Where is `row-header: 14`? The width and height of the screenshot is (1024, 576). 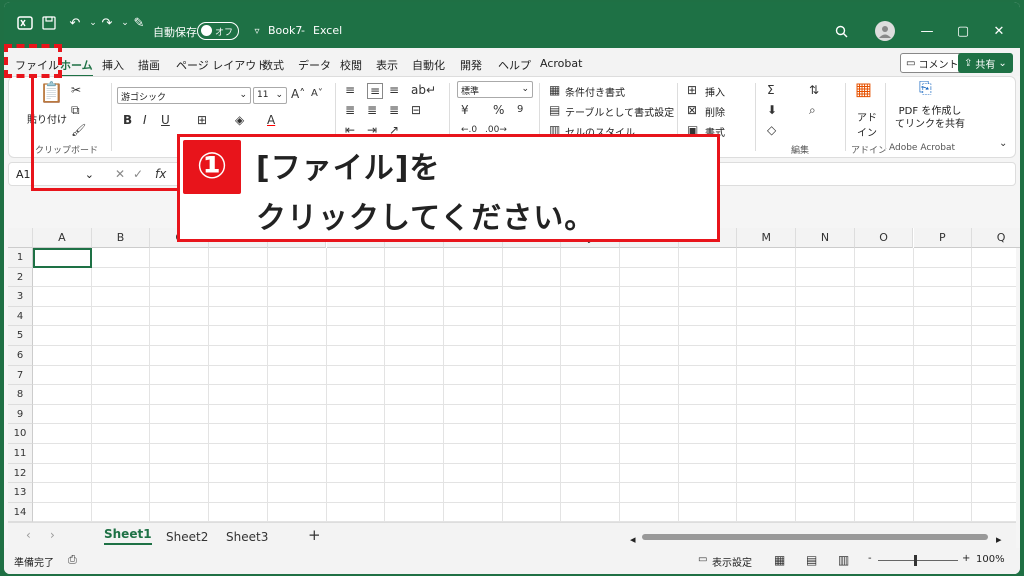
row-header: 14 is located at coordinates (20, 512).